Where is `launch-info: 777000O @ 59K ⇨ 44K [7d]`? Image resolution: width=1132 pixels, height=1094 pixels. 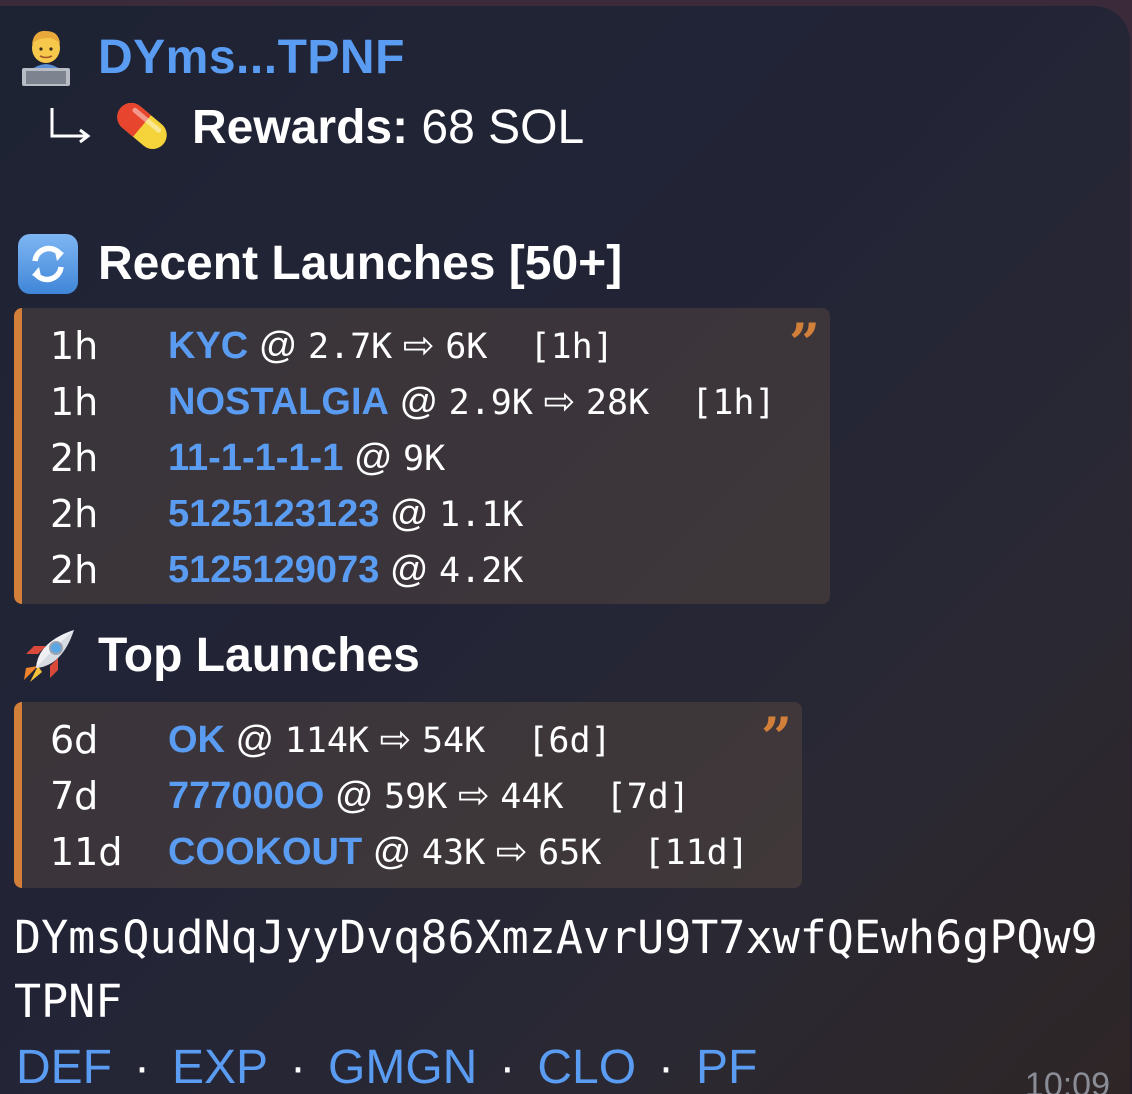 launch-info: 777000O @ 59K ⇨ 44K [7d] is located at coordinates (429, 796).